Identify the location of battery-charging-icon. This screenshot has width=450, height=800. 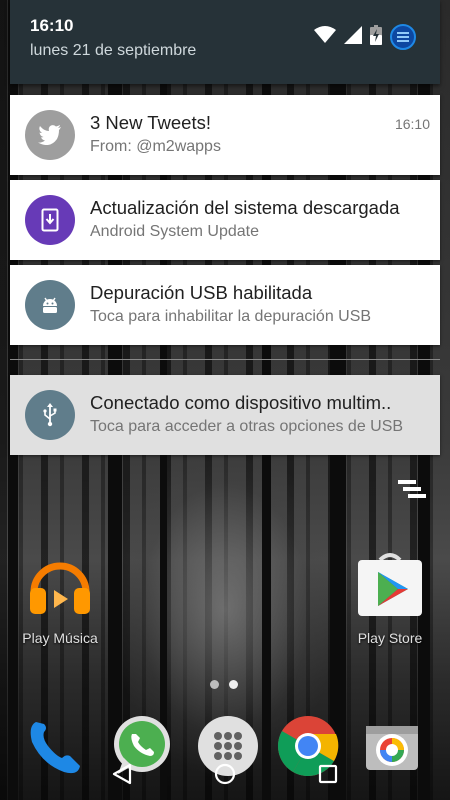
(376, 37).